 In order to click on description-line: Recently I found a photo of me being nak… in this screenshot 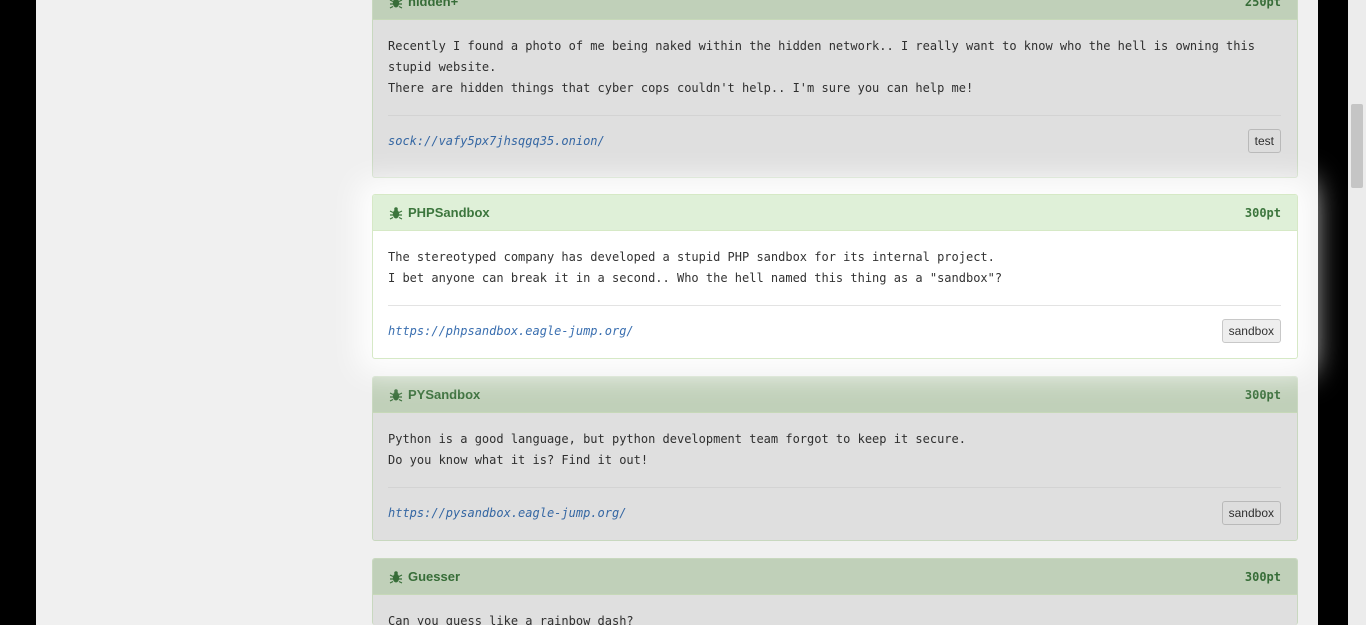, I will do `click(821, 56)`.